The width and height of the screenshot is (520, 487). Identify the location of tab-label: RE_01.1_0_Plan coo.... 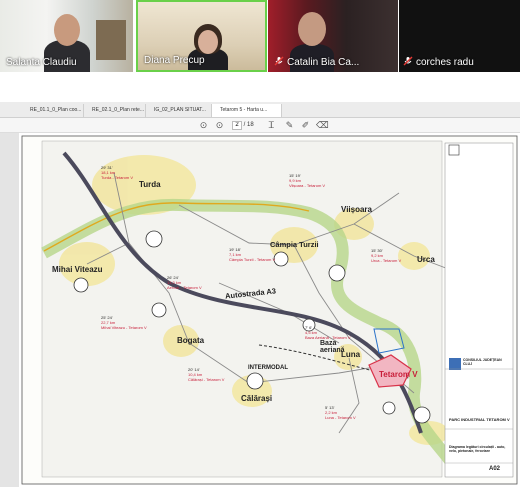
(56, 110).